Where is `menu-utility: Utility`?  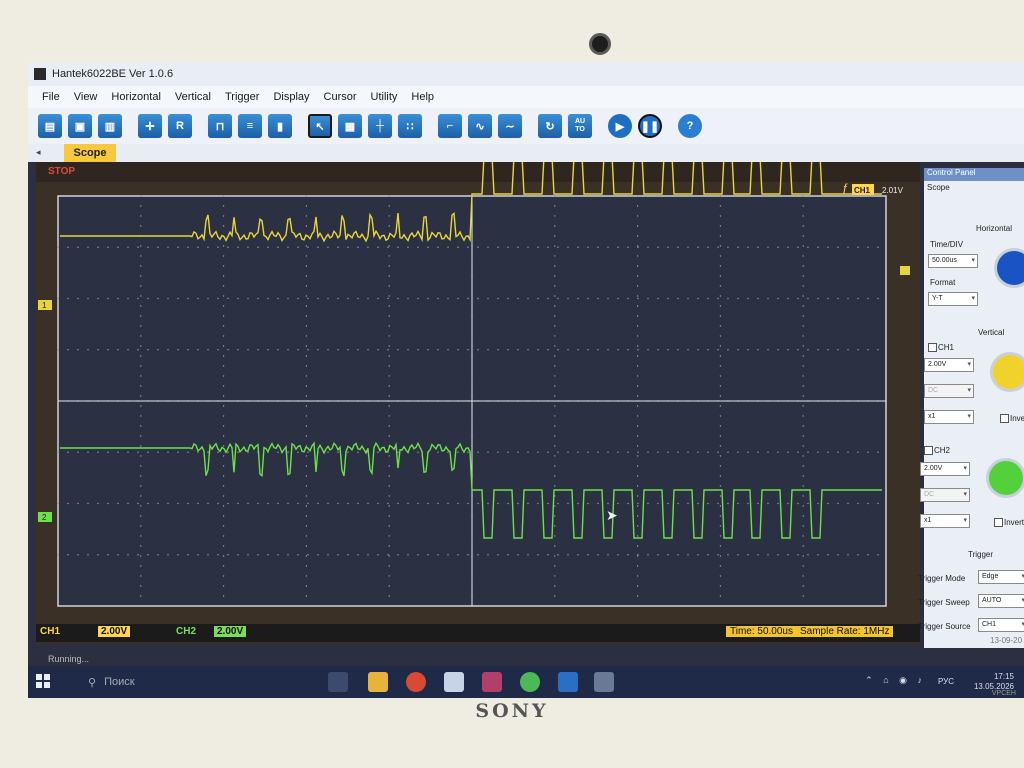
menu-utility: Utility is located at coordinates (384, 97).